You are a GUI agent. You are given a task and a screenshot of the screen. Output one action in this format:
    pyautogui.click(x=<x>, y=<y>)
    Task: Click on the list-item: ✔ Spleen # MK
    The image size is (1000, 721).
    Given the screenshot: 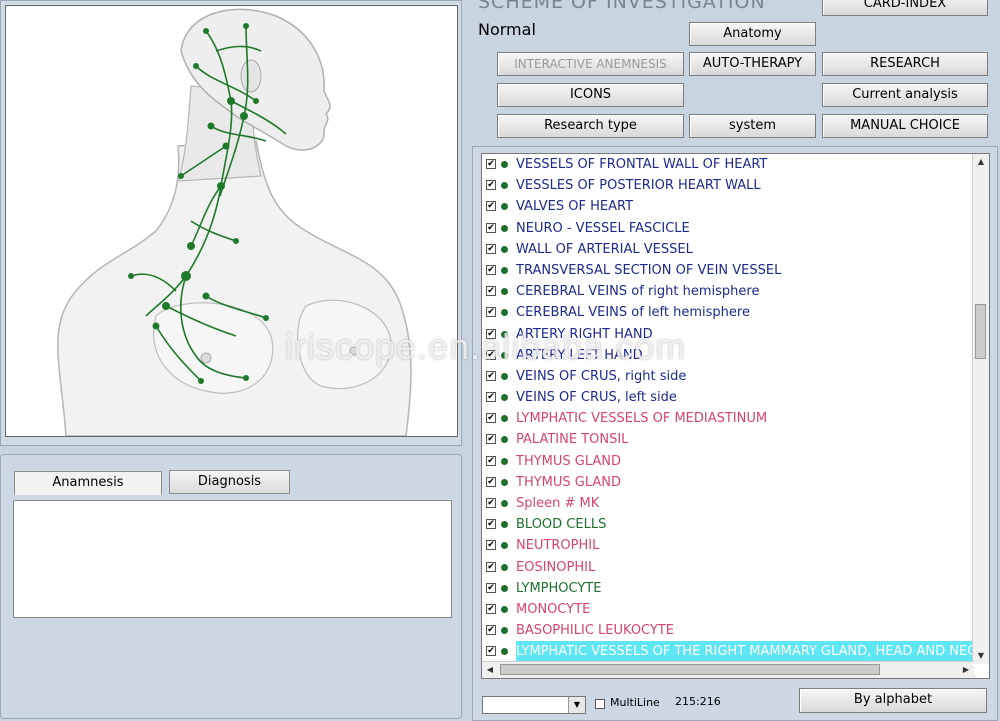 What is the action you would take?
    pyautogui.click(x=728, y=503)
    